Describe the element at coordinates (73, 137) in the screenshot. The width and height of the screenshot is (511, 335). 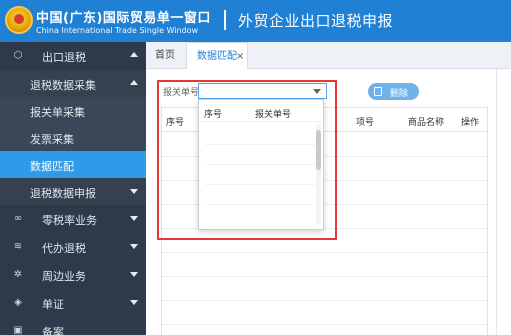
I see `sidebar-item-invoice-collection: 发票采集` at that location.